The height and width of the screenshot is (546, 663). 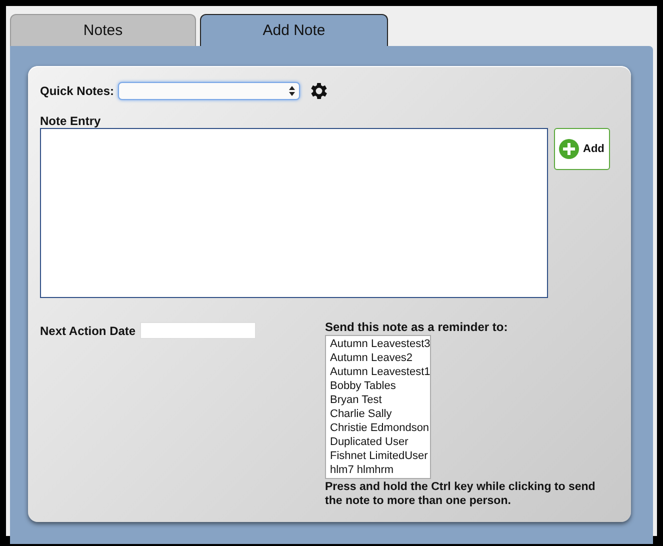 What do you see at coordinates (378, 372) in the screenshot?
I see `recipient-item: Autumn Leavestest1` at bounding box center [378, 372].